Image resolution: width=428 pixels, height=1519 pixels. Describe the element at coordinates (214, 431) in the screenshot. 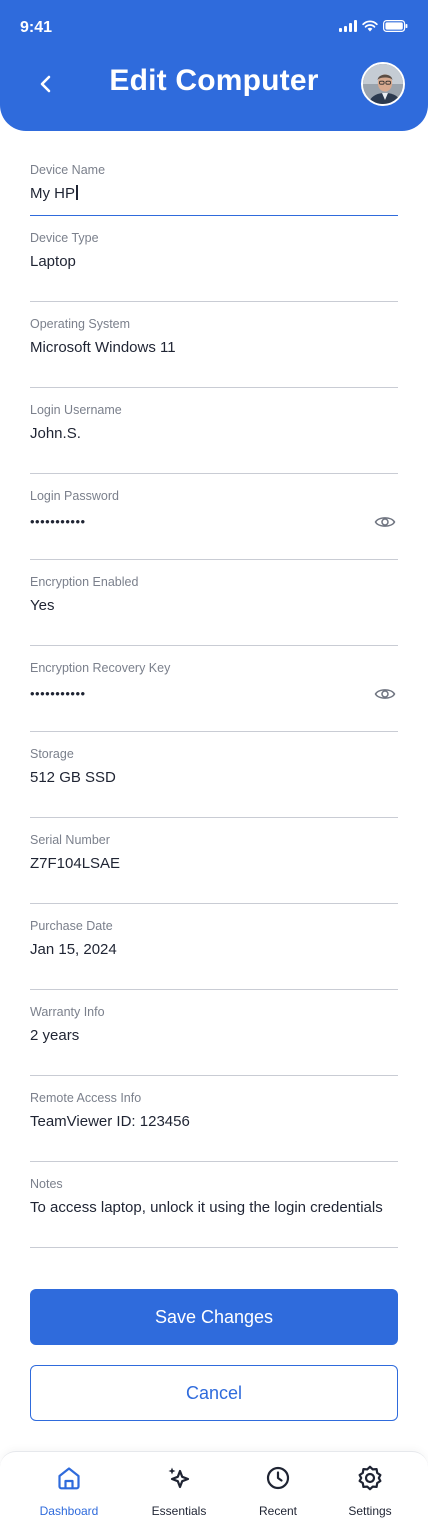

I see `login-username-field: Login Username John.S.` at that location.